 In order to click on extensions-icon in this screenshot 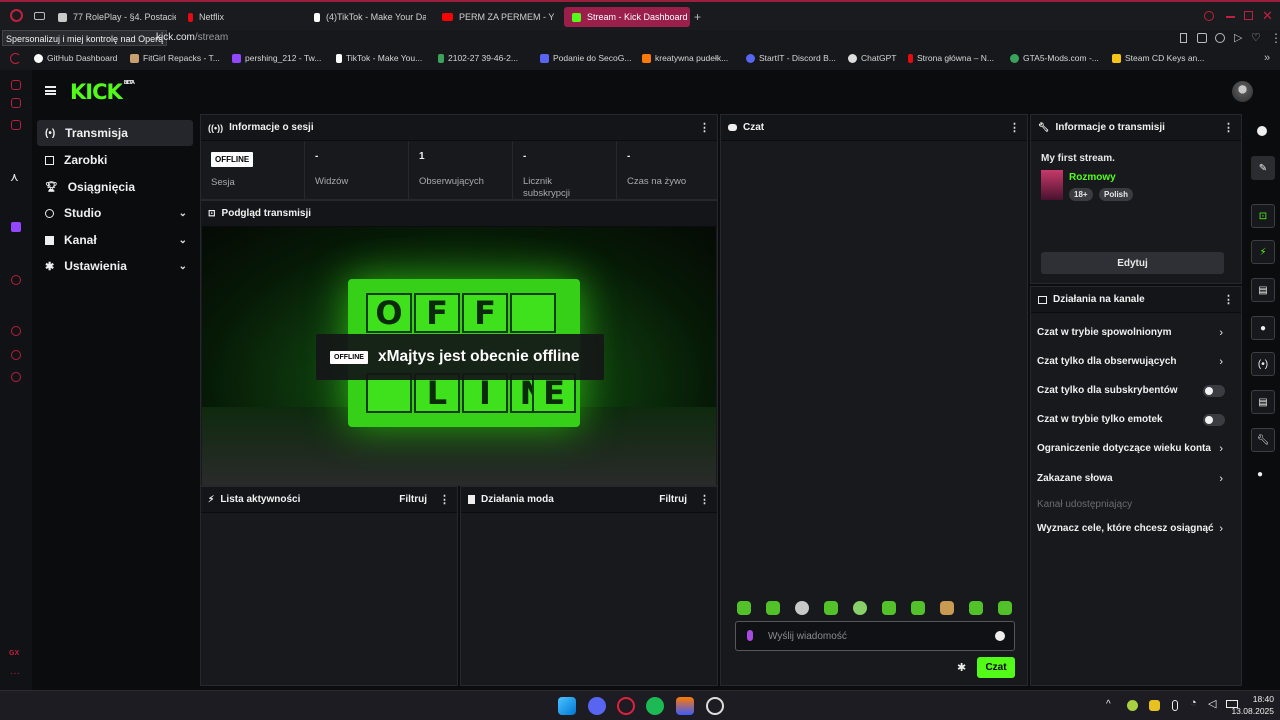, I will do `click(1220, 38)`.